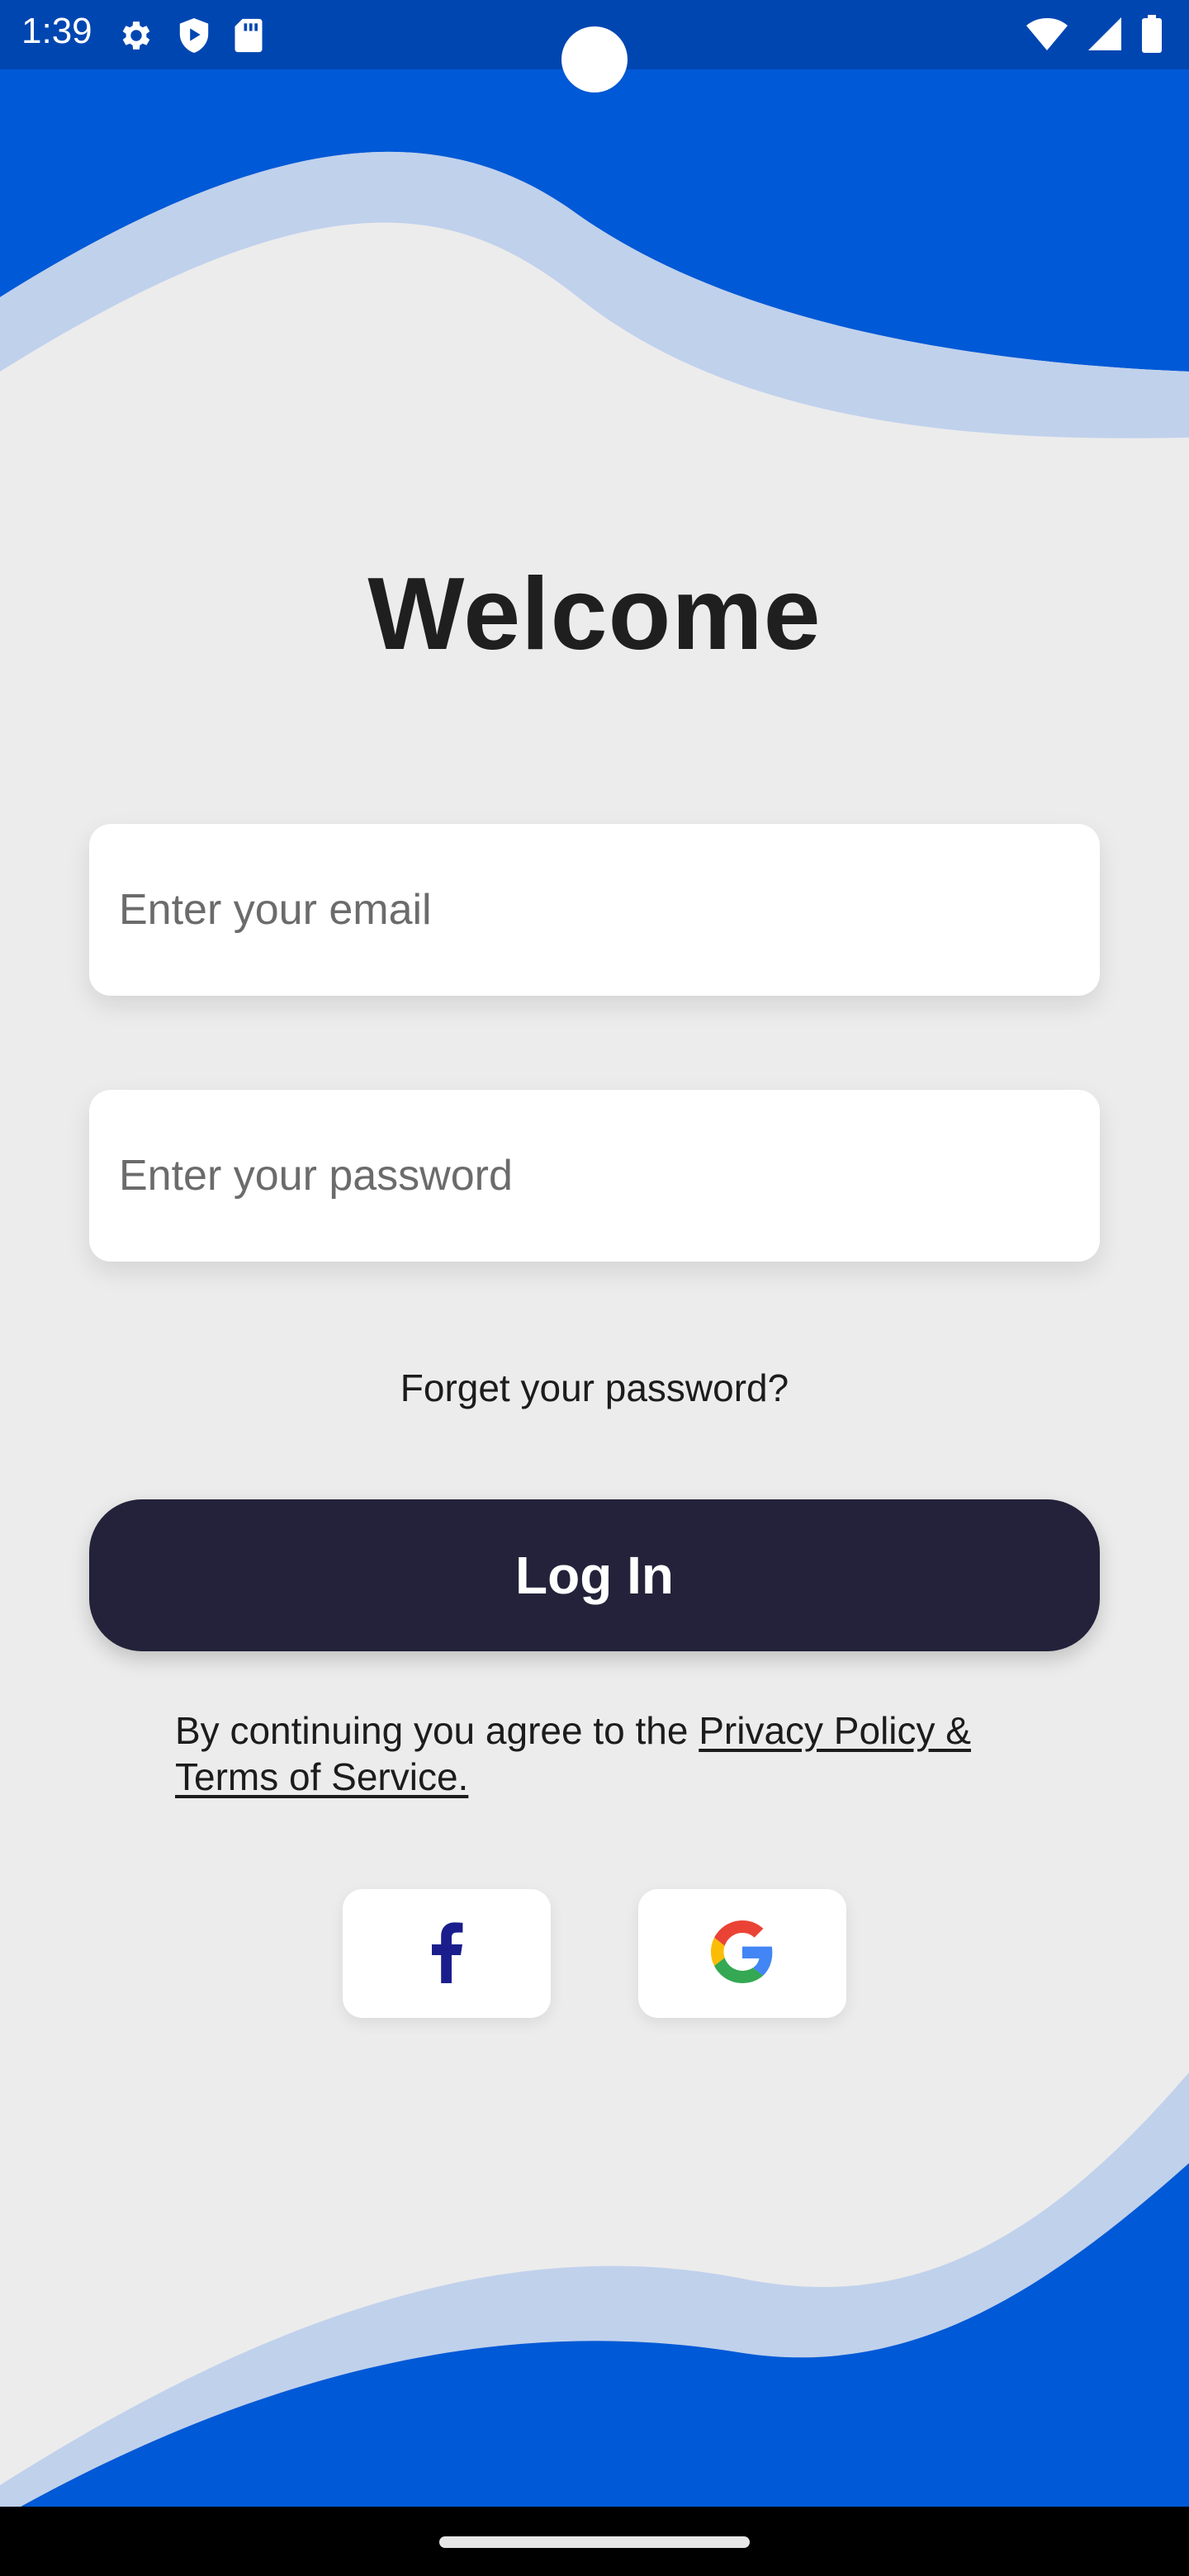  I want to click on status-right-icons, so click(1094, 34).